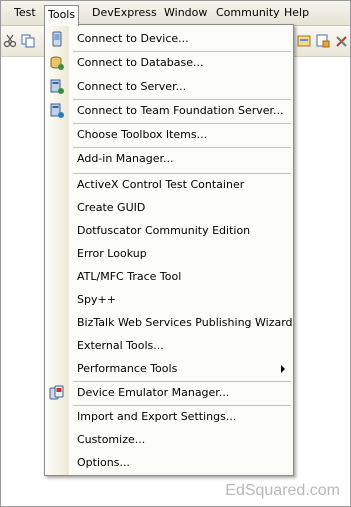 This screenshot has height=507, width=351. I want to click on menu-item-label: BizTalk Web Services Publishing Wizard, so click(185, 322).